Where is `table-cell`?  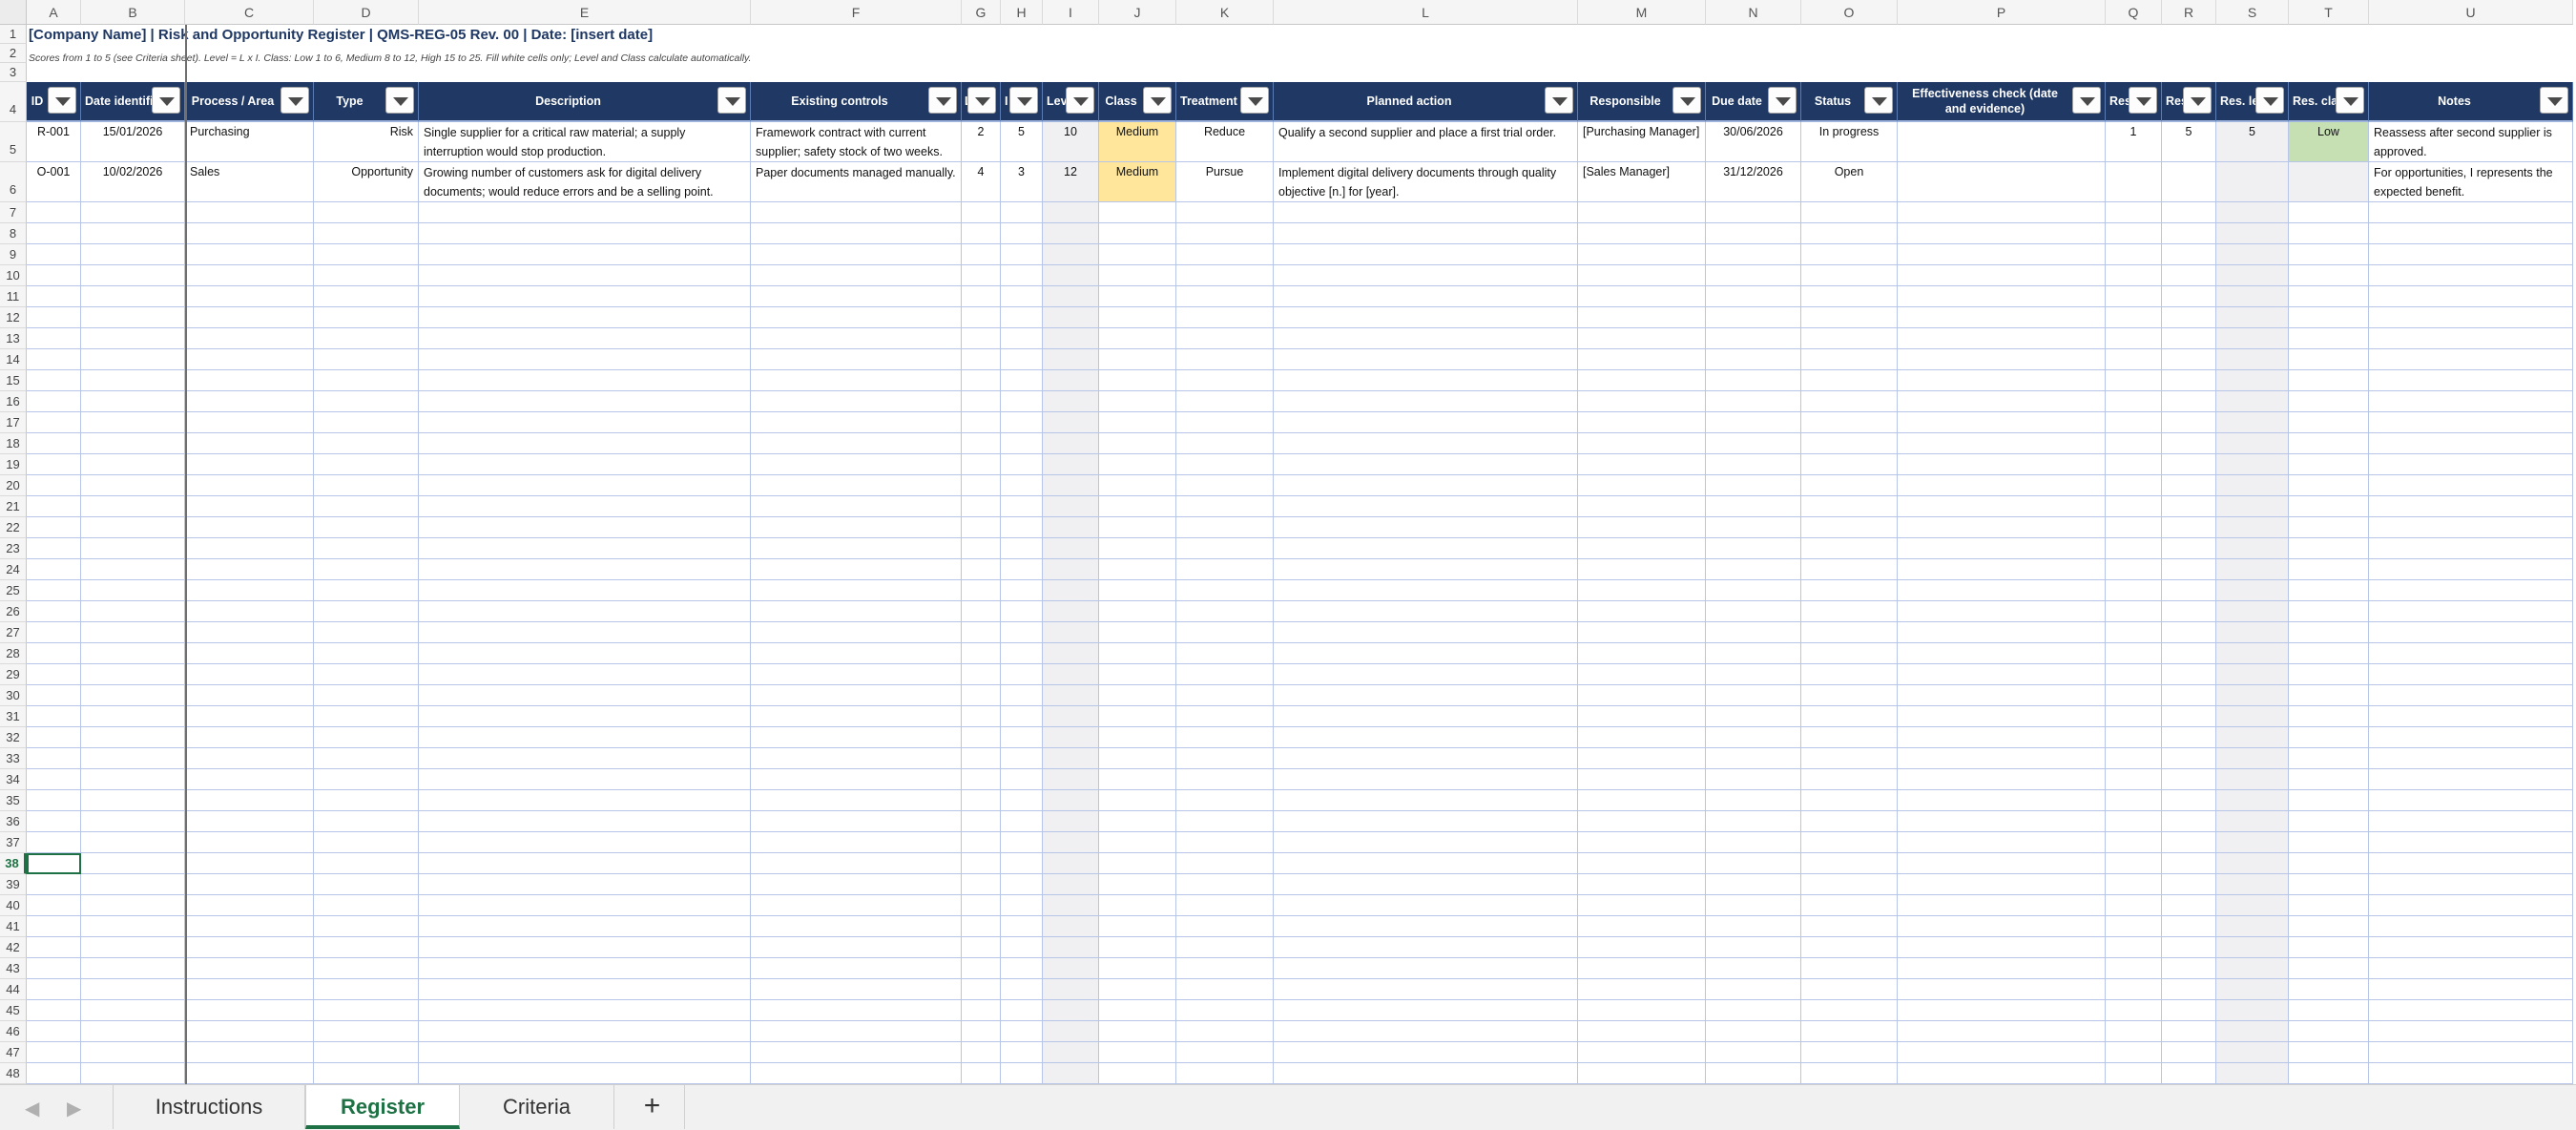
table-cell is located at coordinates (2189, 182).